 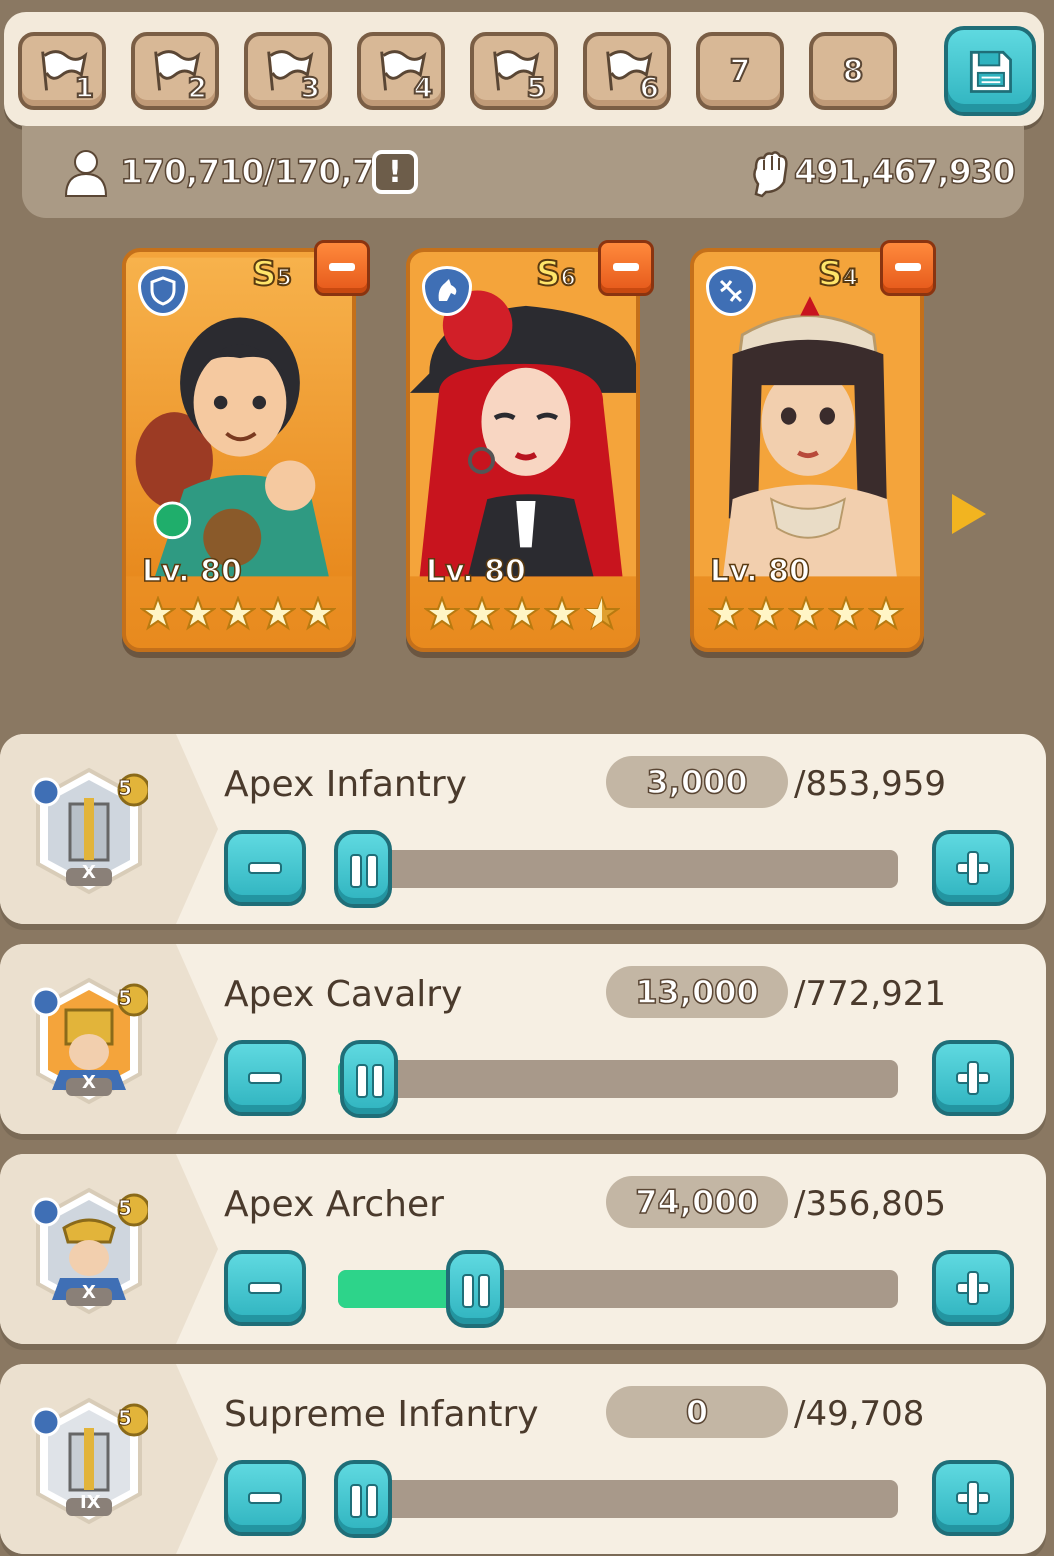 What do you see at coordinates (697, 992) in the screenshot?
I see `troop-count-input: 13,000` at bounding box center [697, 992].